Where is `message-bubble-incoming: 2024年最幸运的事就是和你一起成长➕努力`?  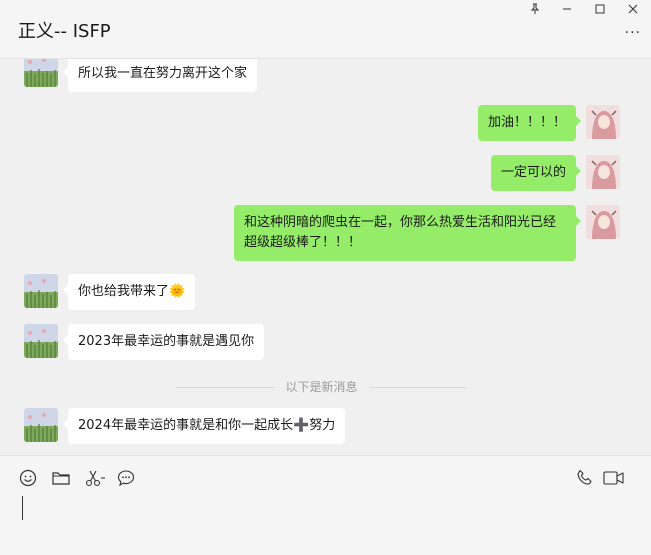
message-bubble-incoming: 2024年最幸运的事就是和你一起成长➕努力 is located at coordinates (204, 426).